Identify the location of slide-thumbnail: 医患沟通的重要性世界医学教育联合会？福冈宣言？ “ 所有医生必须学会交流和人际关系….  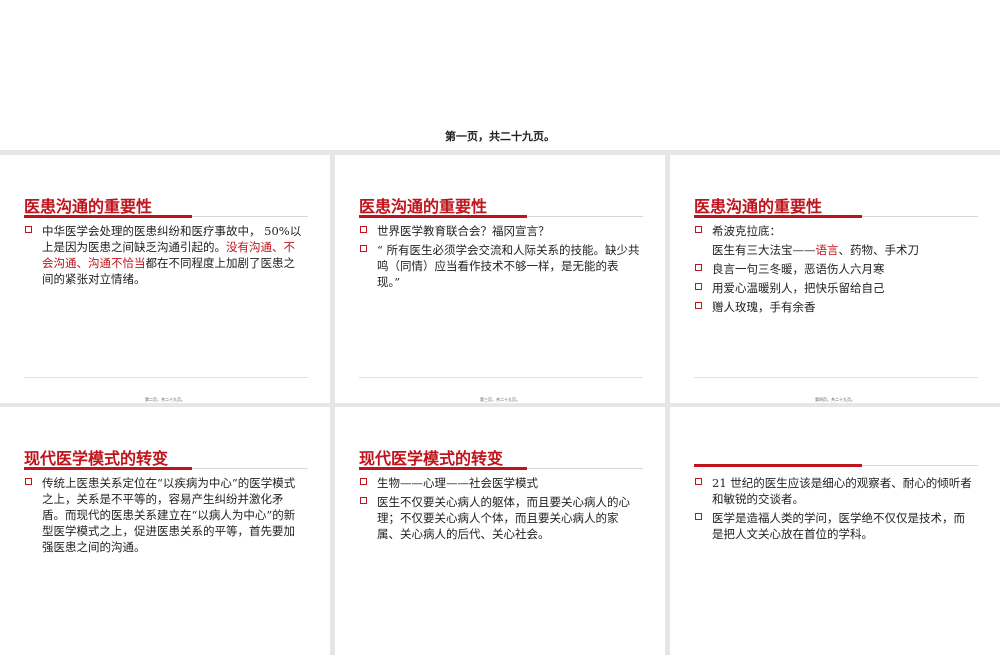
(500, 279).